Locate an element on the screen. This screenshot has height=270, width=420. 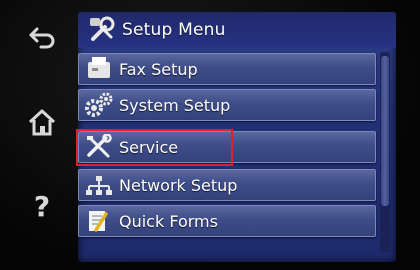
menu-item-system-setup: System Setup is located at coordinates (227, 105).